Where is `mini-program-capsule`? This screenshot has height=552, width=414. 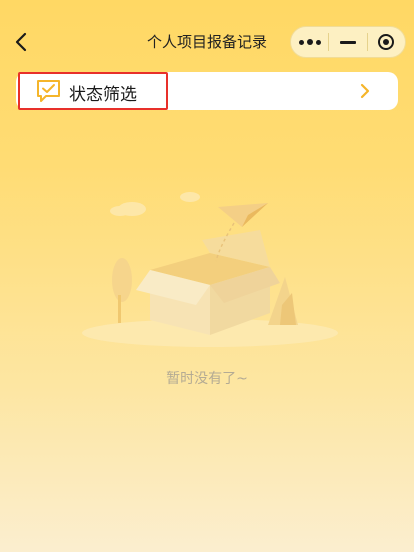 mini-program-capsule is located at coordinates (348, 42).